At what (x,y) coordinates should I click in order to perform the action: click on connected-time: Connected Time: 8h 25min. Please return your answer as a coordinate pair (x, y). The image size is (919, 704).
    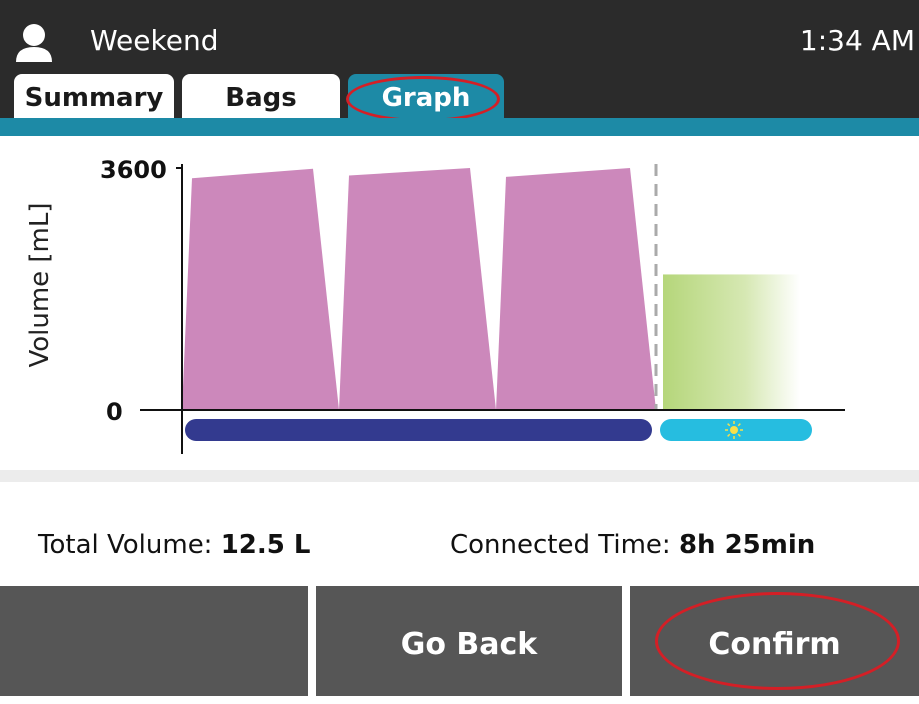
    Looking at the image, I should click on (632, 545).